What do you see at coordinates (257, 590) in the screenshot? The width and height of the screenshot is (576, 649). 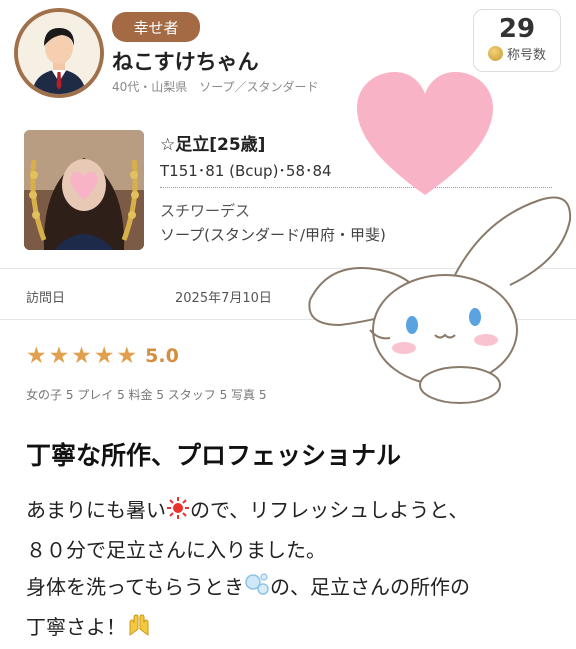 I see `bubbles-icon` at bounding box center [257, 590].